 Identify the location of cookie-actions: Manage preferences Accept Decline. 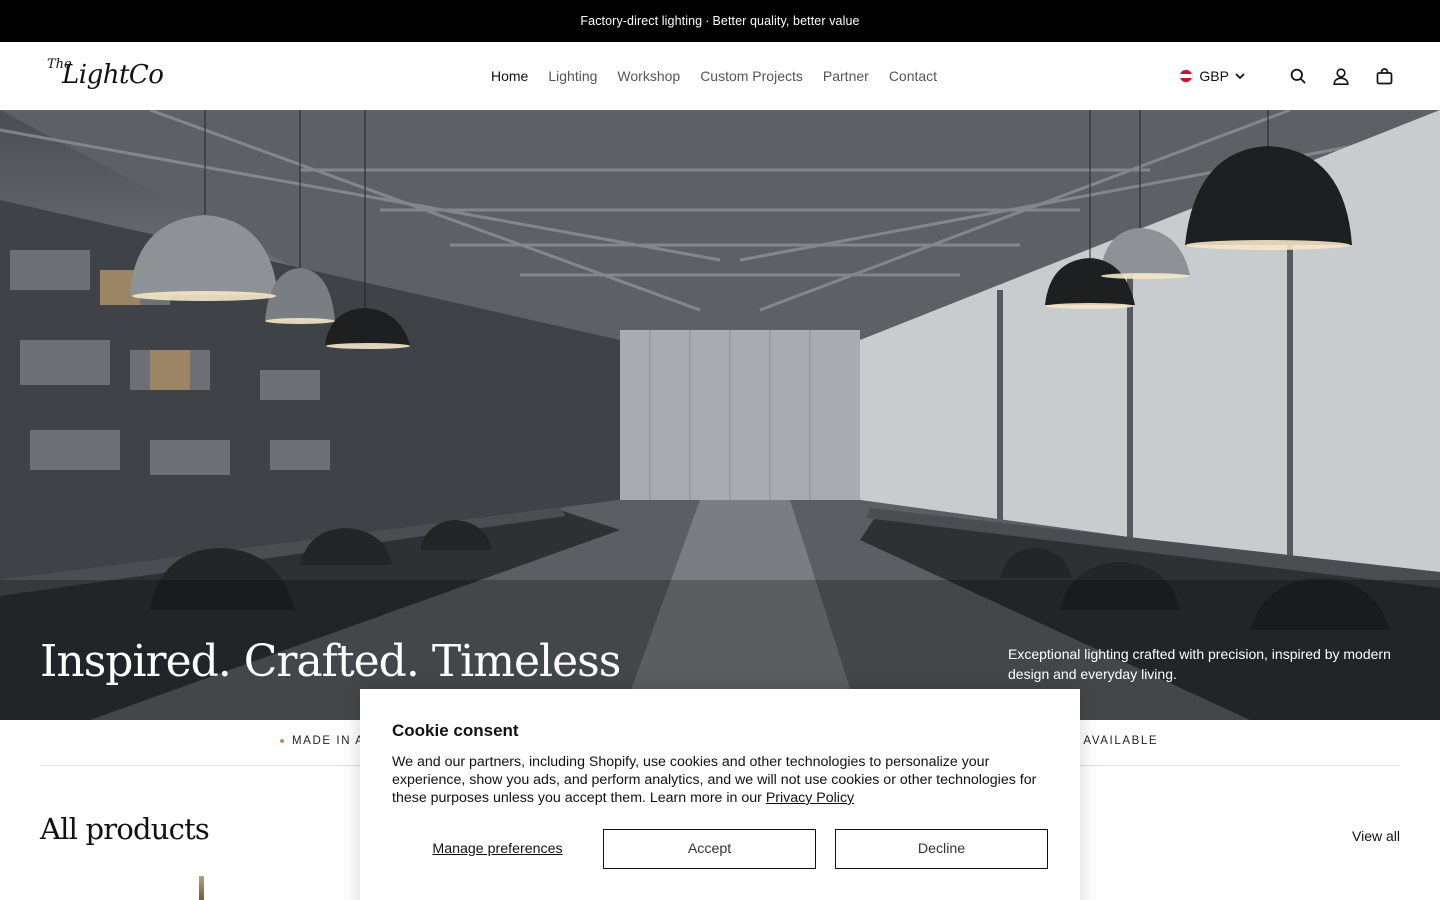
(720, 849).